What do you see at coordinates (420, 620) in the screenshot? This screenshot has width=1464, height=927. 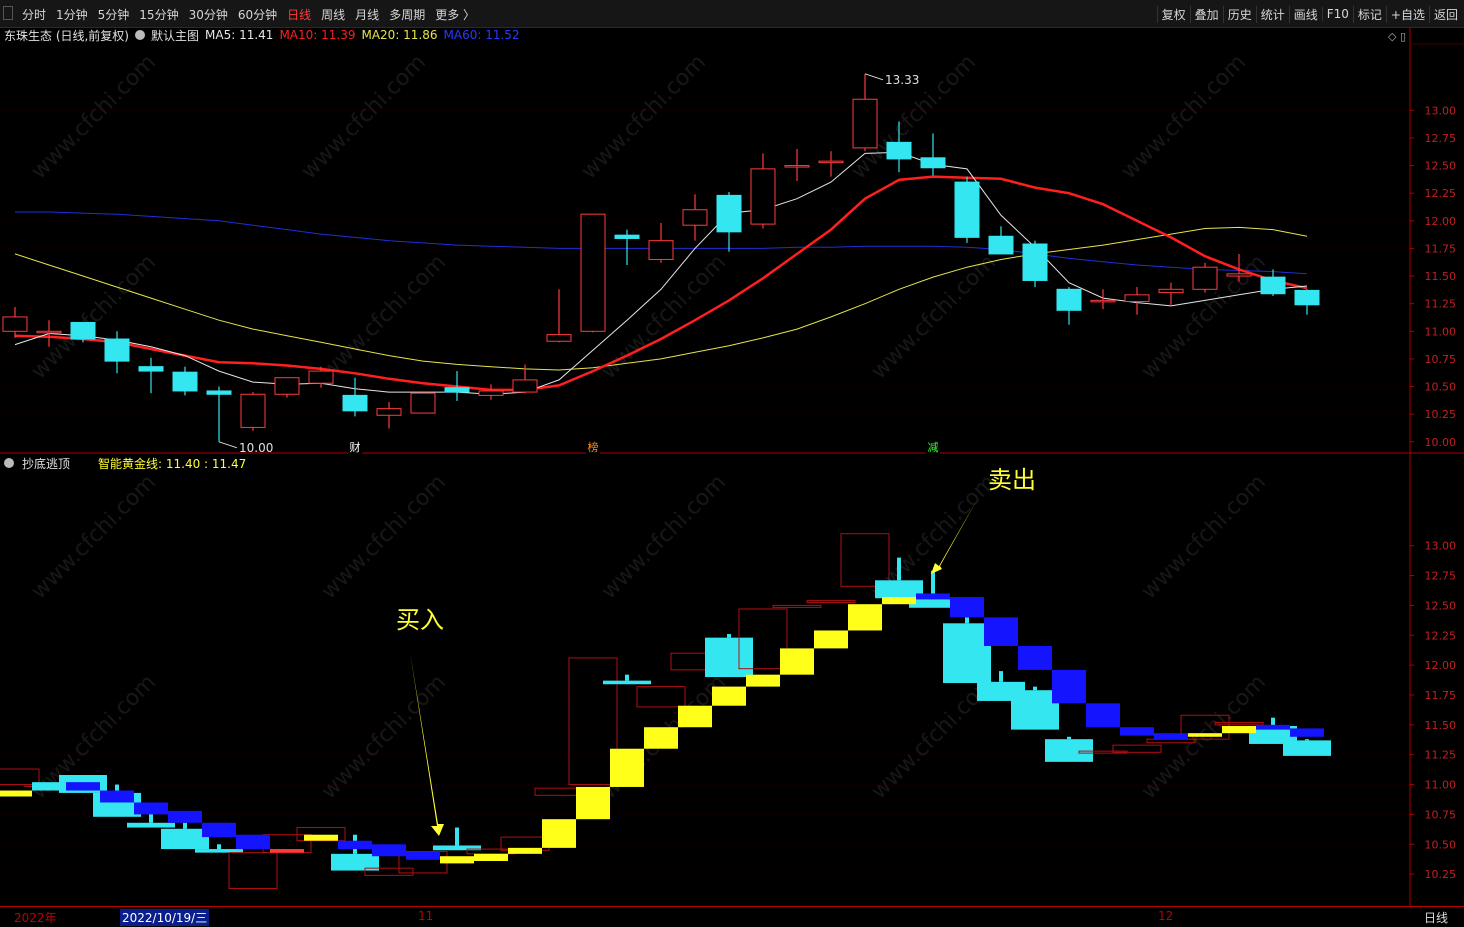 I see `buy-signal-label: 买入` at bounding box center [420, 620].